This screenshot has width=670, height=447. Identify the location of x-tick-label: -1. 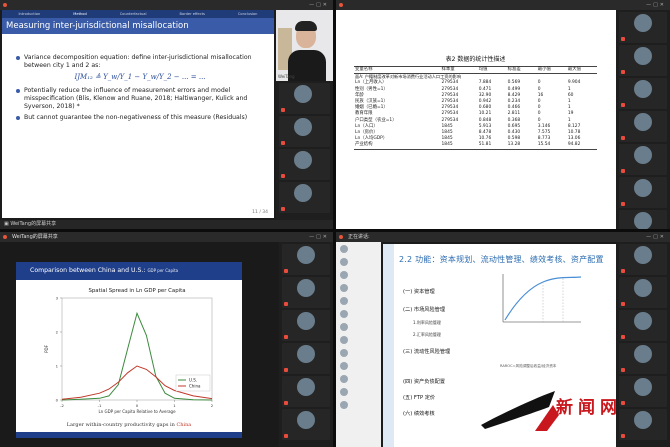
(100, 405).